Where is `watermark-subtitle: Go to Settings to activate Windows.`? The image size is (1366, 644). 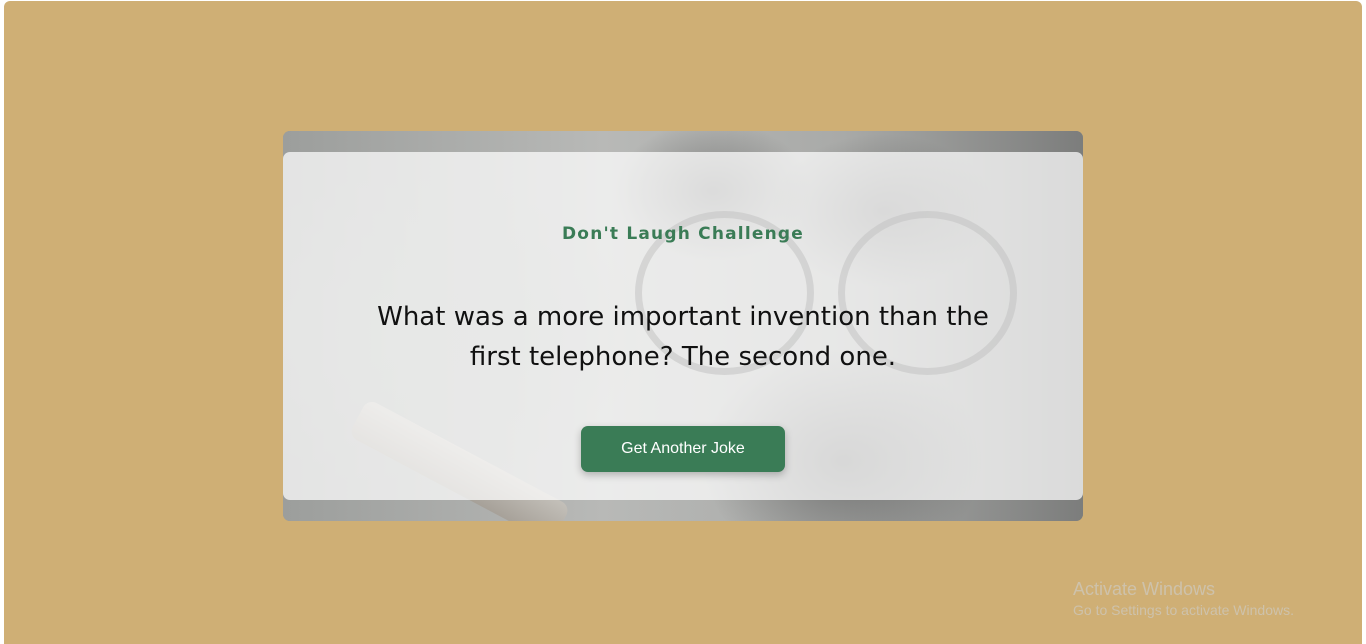
watermark-subtitle: Go to Settings to activate Windows. is located at coordinates (1183, 610).